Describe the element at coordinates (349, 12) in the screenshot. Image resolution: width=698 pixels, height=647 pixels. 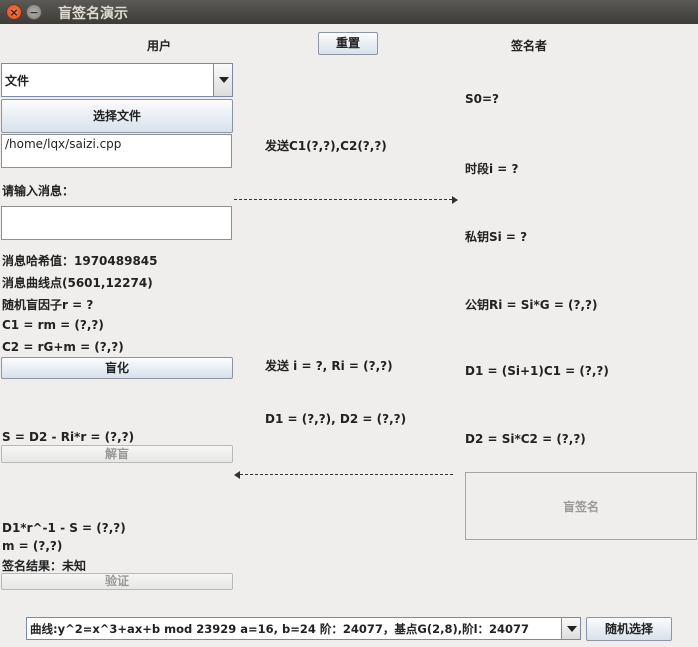
I see `title-bar: × − 盲签名演示` at that location.